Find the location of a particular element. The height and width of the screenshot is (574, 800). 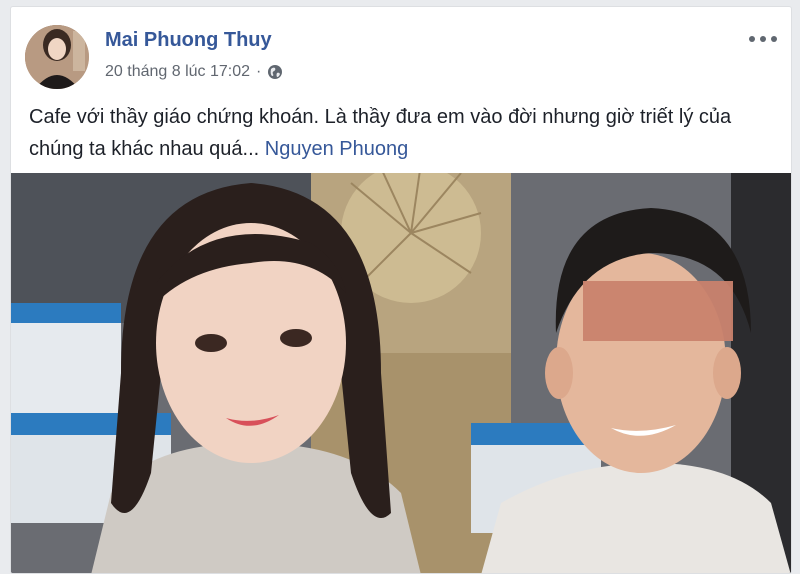

more-options-icon is located at coordinates (763, 39).